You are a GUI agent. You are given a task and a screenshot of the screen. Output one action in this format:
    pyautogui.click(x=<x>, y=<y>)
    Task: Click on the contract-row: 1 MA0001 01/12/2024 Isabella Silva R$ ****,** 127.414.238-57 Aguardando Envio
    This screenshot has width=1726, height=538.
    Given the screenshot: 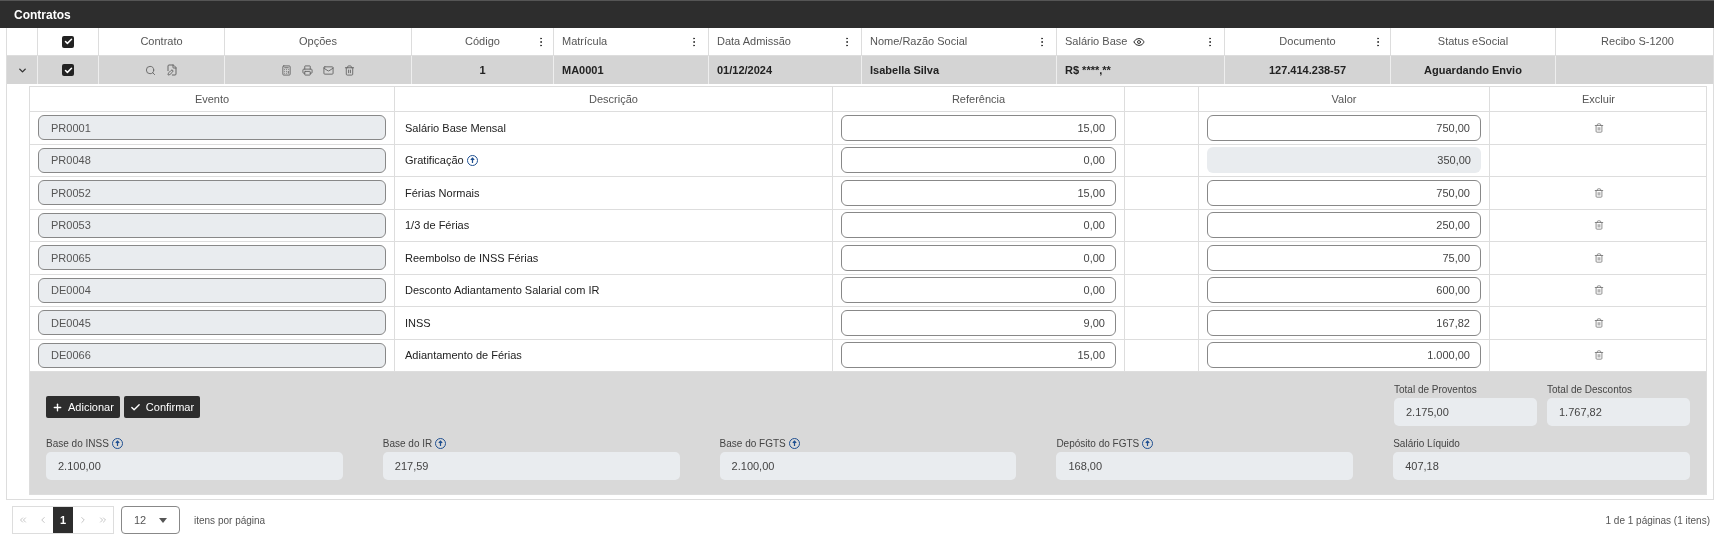 What is the action you would take?
    pyautogui.click(x=860, y=70)
    